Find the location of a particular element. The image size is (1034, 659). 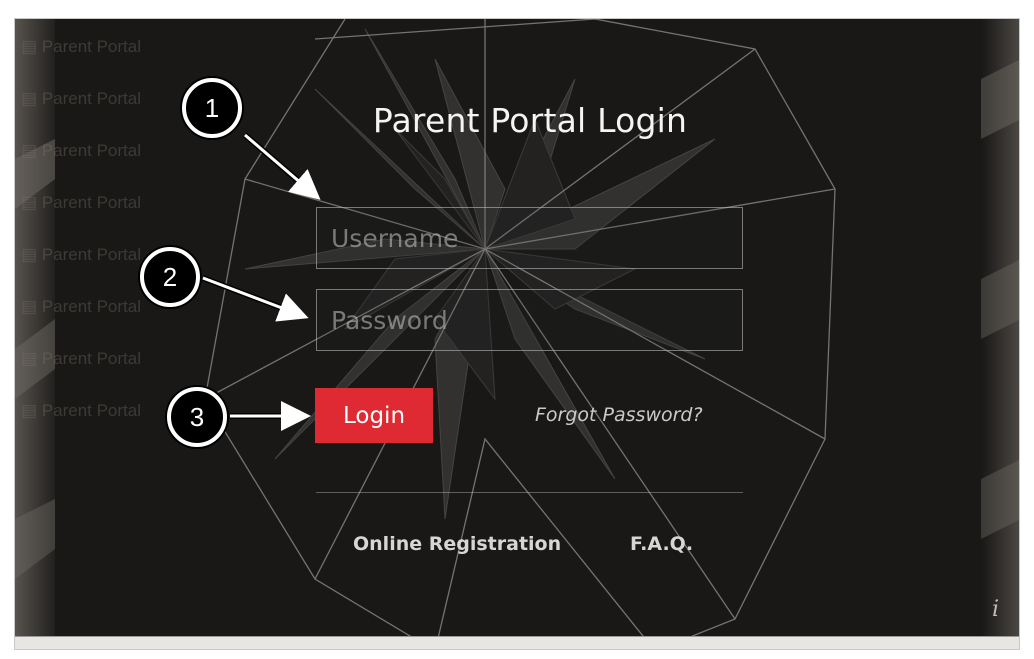

callout-arrows is located at coordinates (261, 281).